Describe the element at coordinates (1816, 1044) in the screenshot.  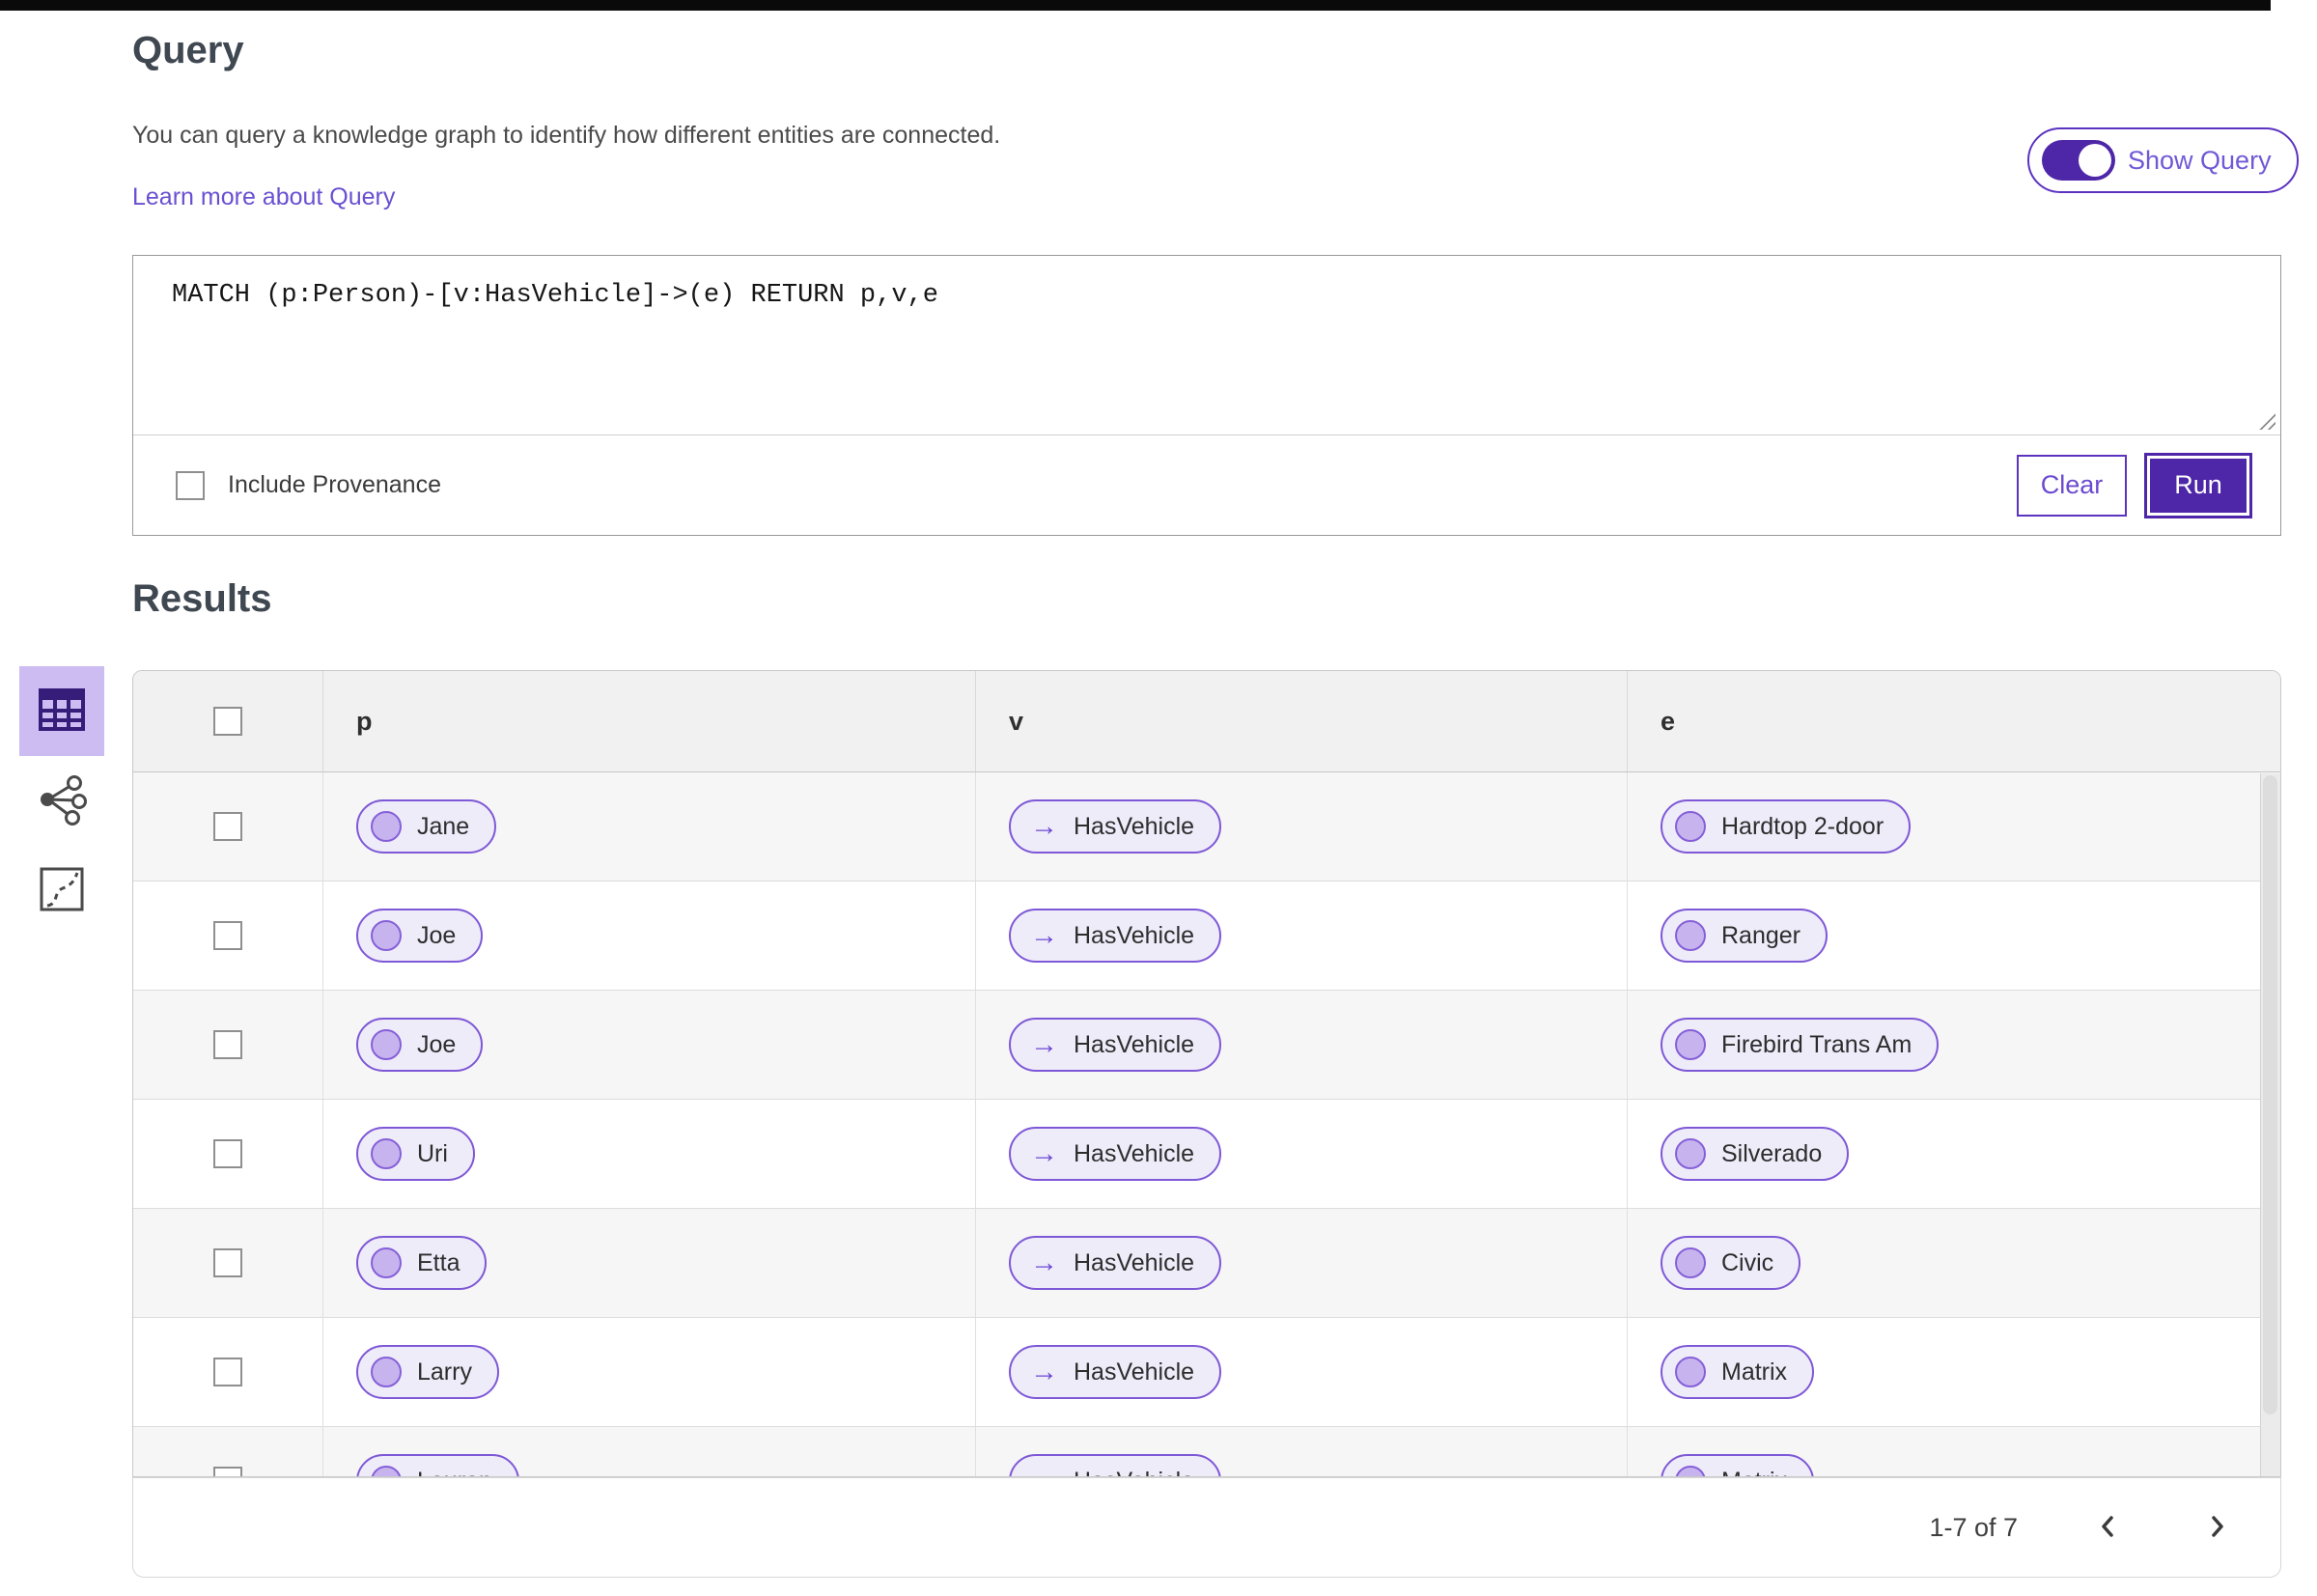
I see `entity-label: Firebird Trans Am` at that location.